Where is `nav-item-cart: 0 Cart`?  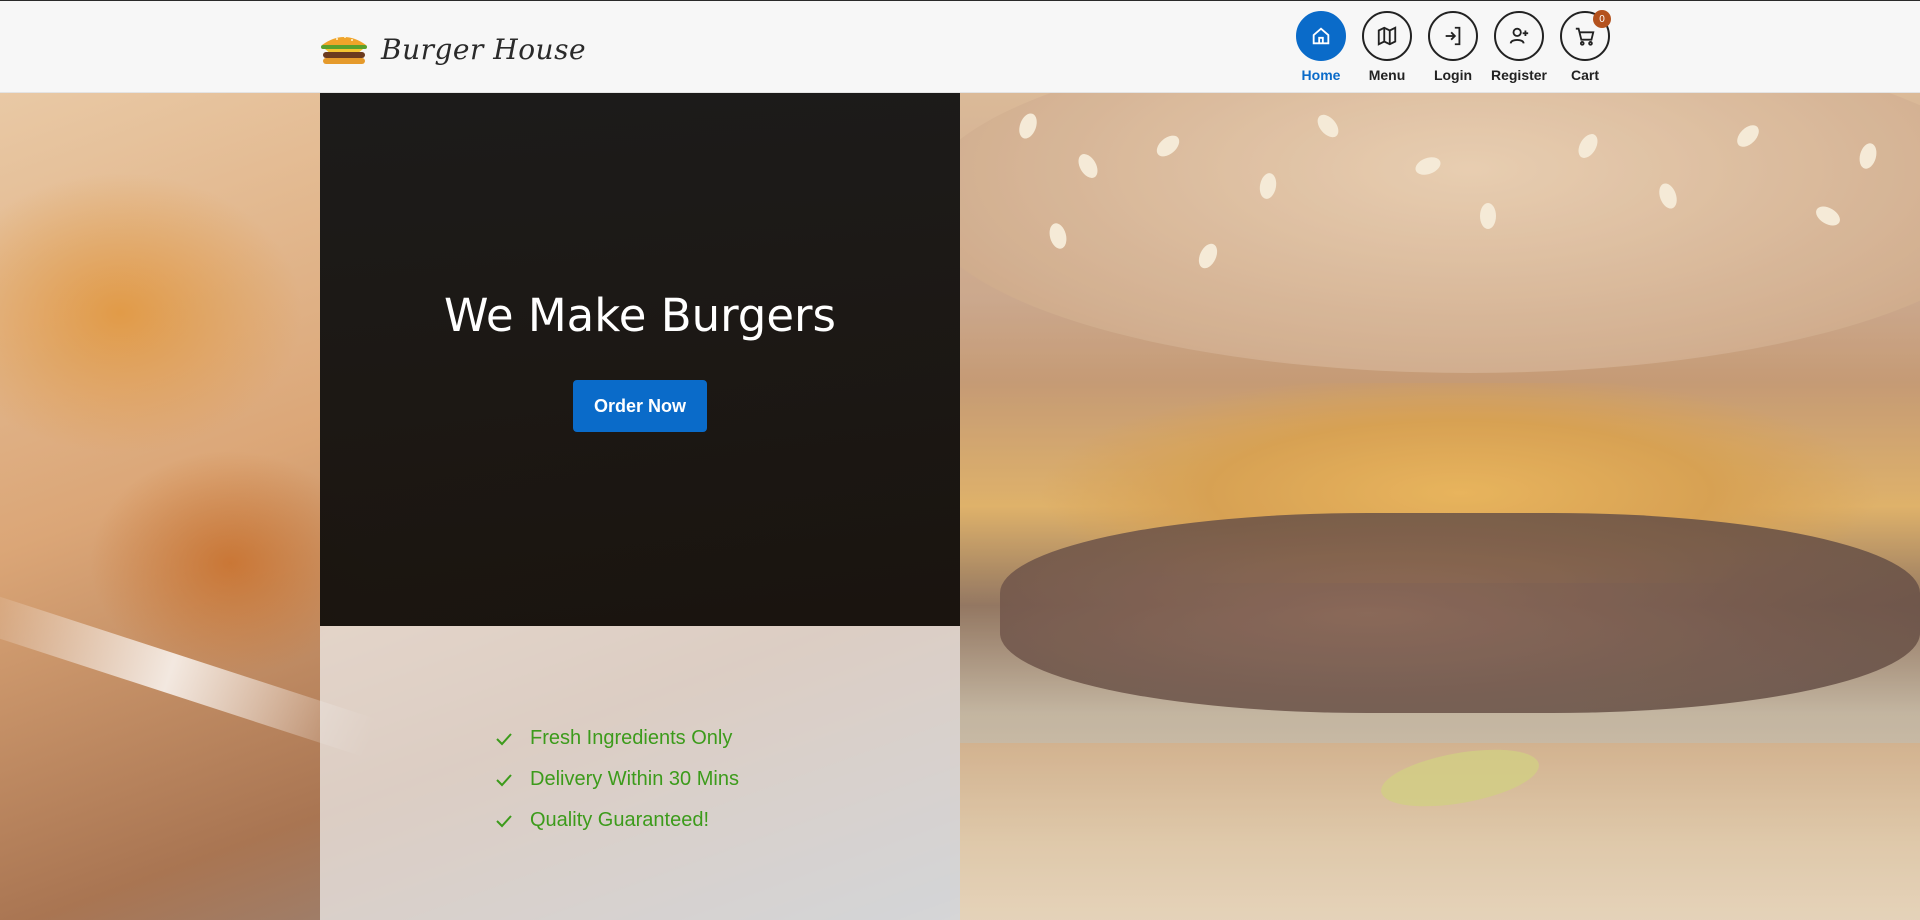 nav-item-cart: 0 Cart is located at coordinates (1585, 46).